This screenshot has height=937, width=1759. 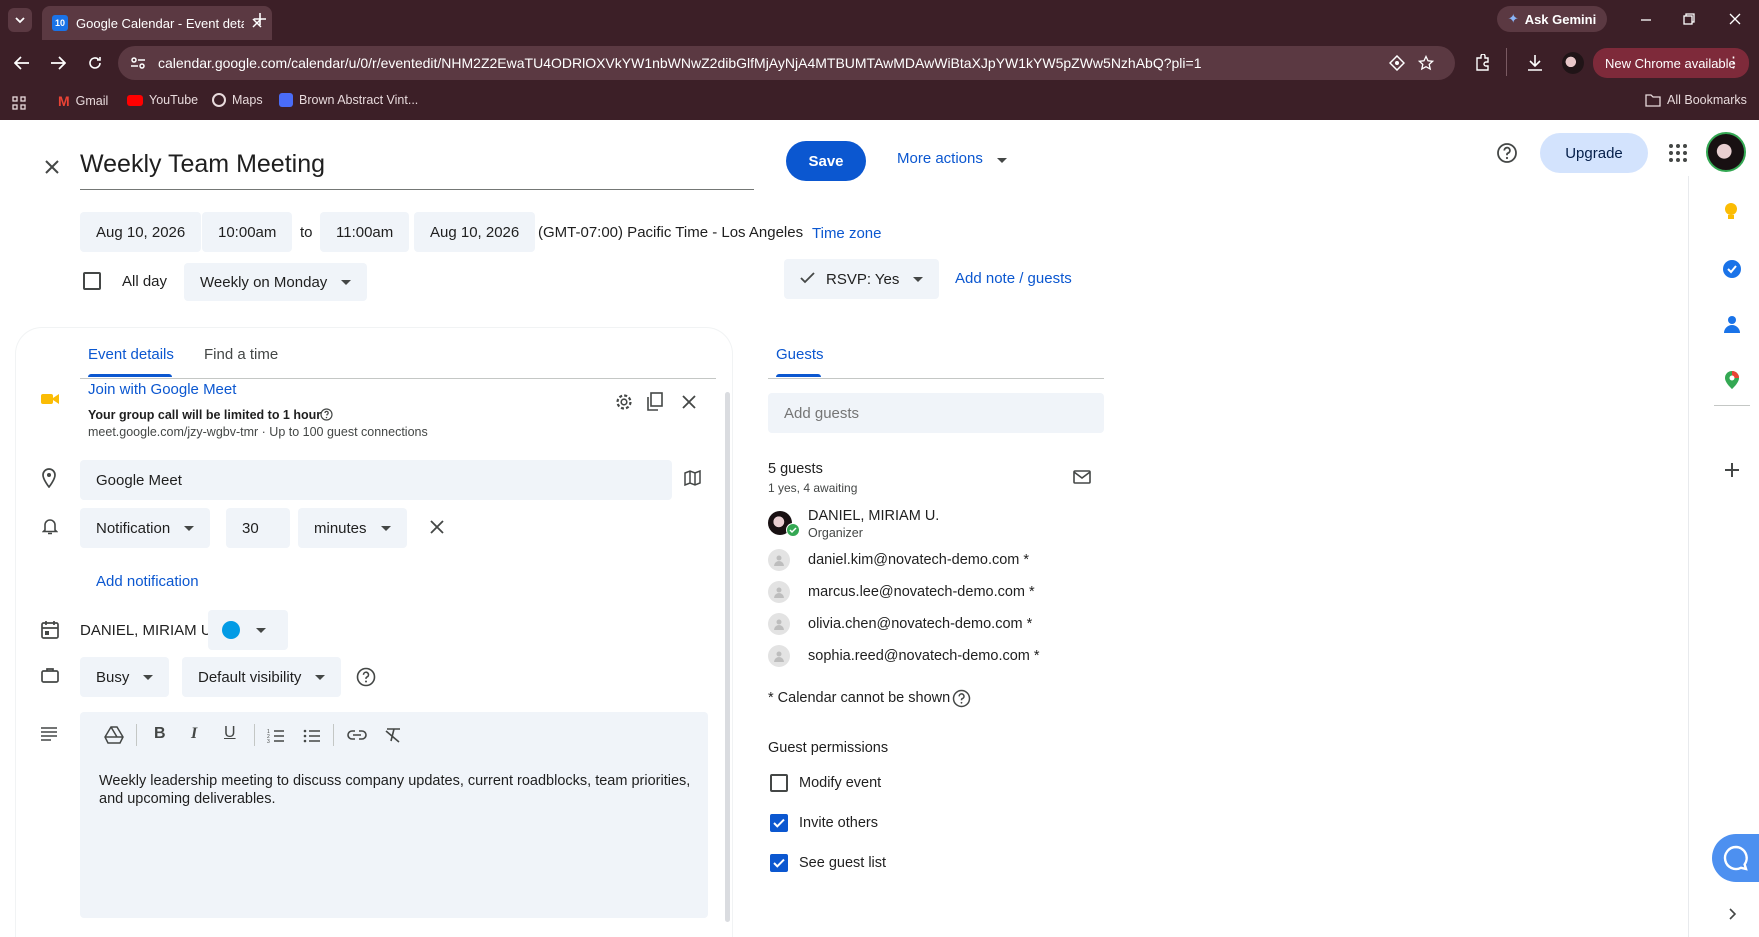 What do you see at coordinates (52, 167) in the screenshot?
I see `close-icon` at bounding box center [52, 167].